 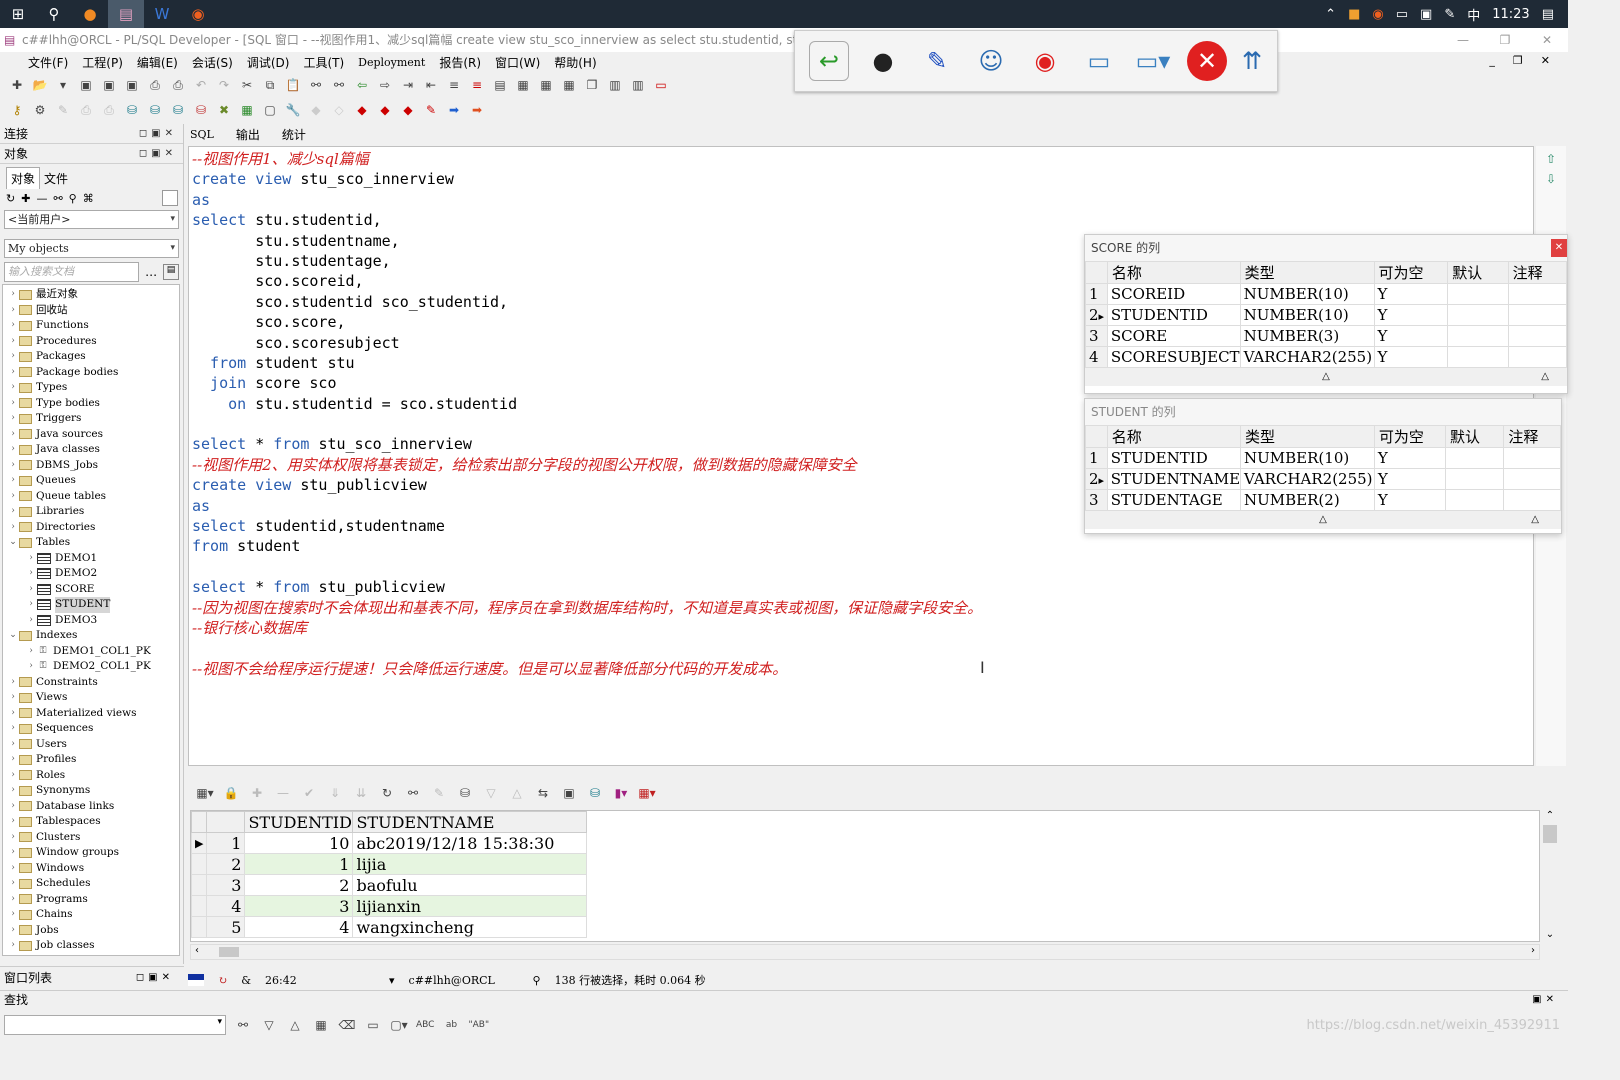 I want to click on connection-status: c##lhh@ORCL, so click(x=464, y=980).